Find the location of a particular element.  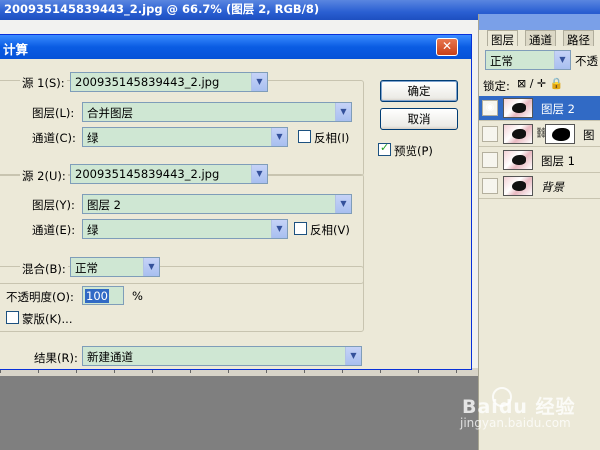

opacity-input: 100 is located at coordinates (103, 295).